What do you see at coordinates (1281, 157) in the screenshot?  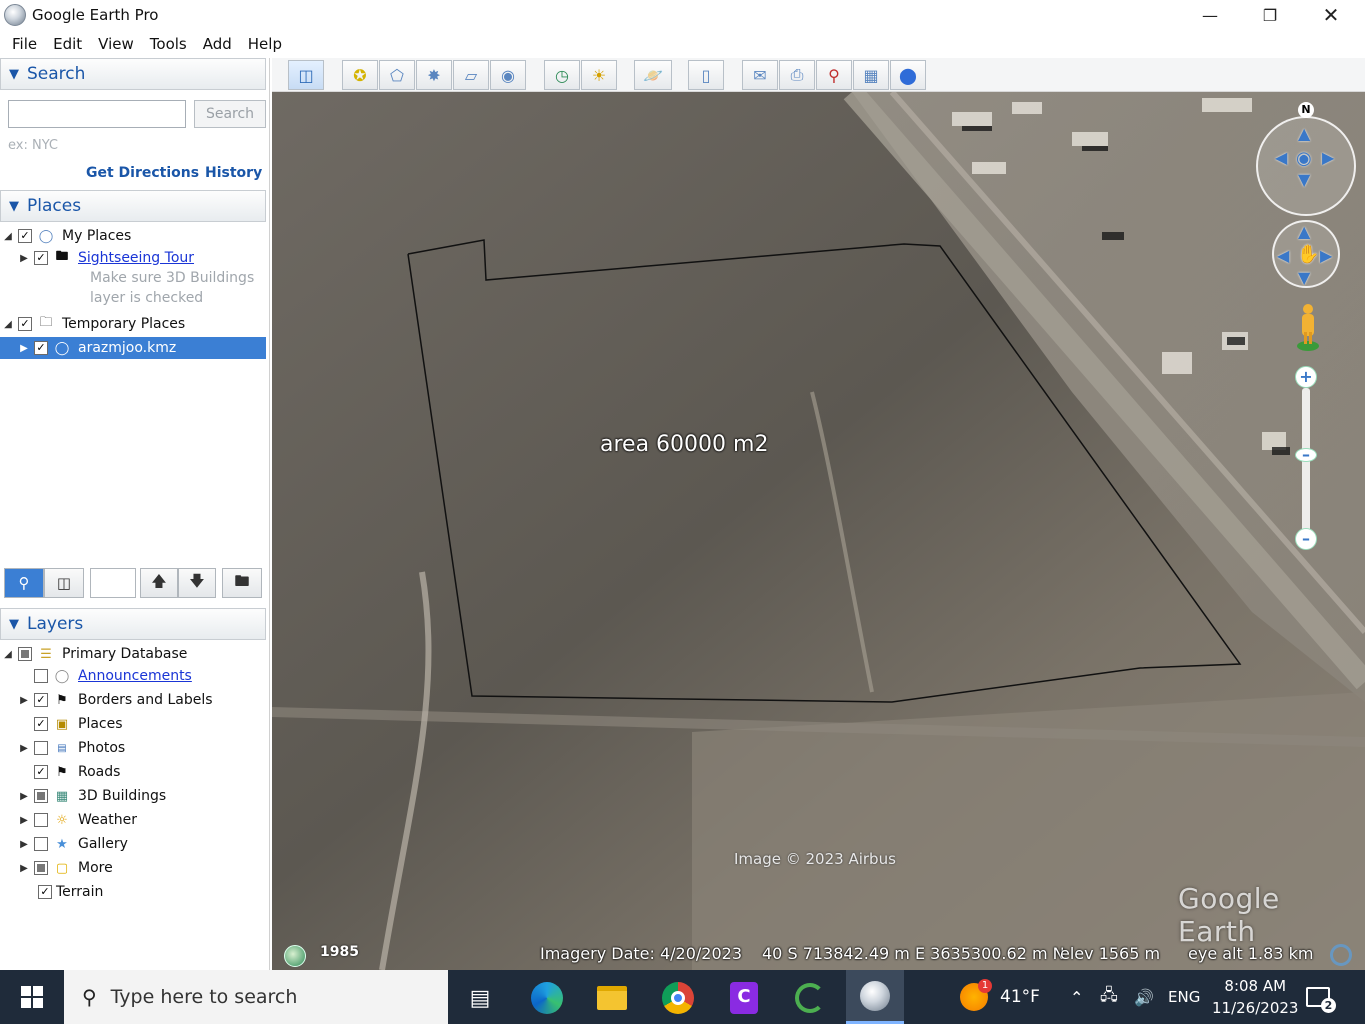 I see `look-left-arrow-icon: ◀` at bounding box center [1281, 157].